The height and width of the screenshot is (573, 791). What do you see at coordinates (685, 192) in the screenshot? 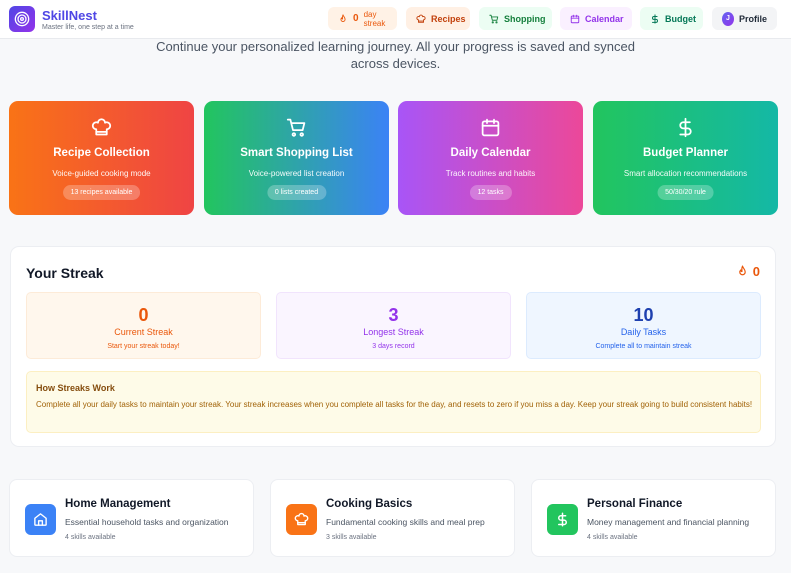
I see `feature-badge: 50/30/20 rule` at bounding box center [685, 192].